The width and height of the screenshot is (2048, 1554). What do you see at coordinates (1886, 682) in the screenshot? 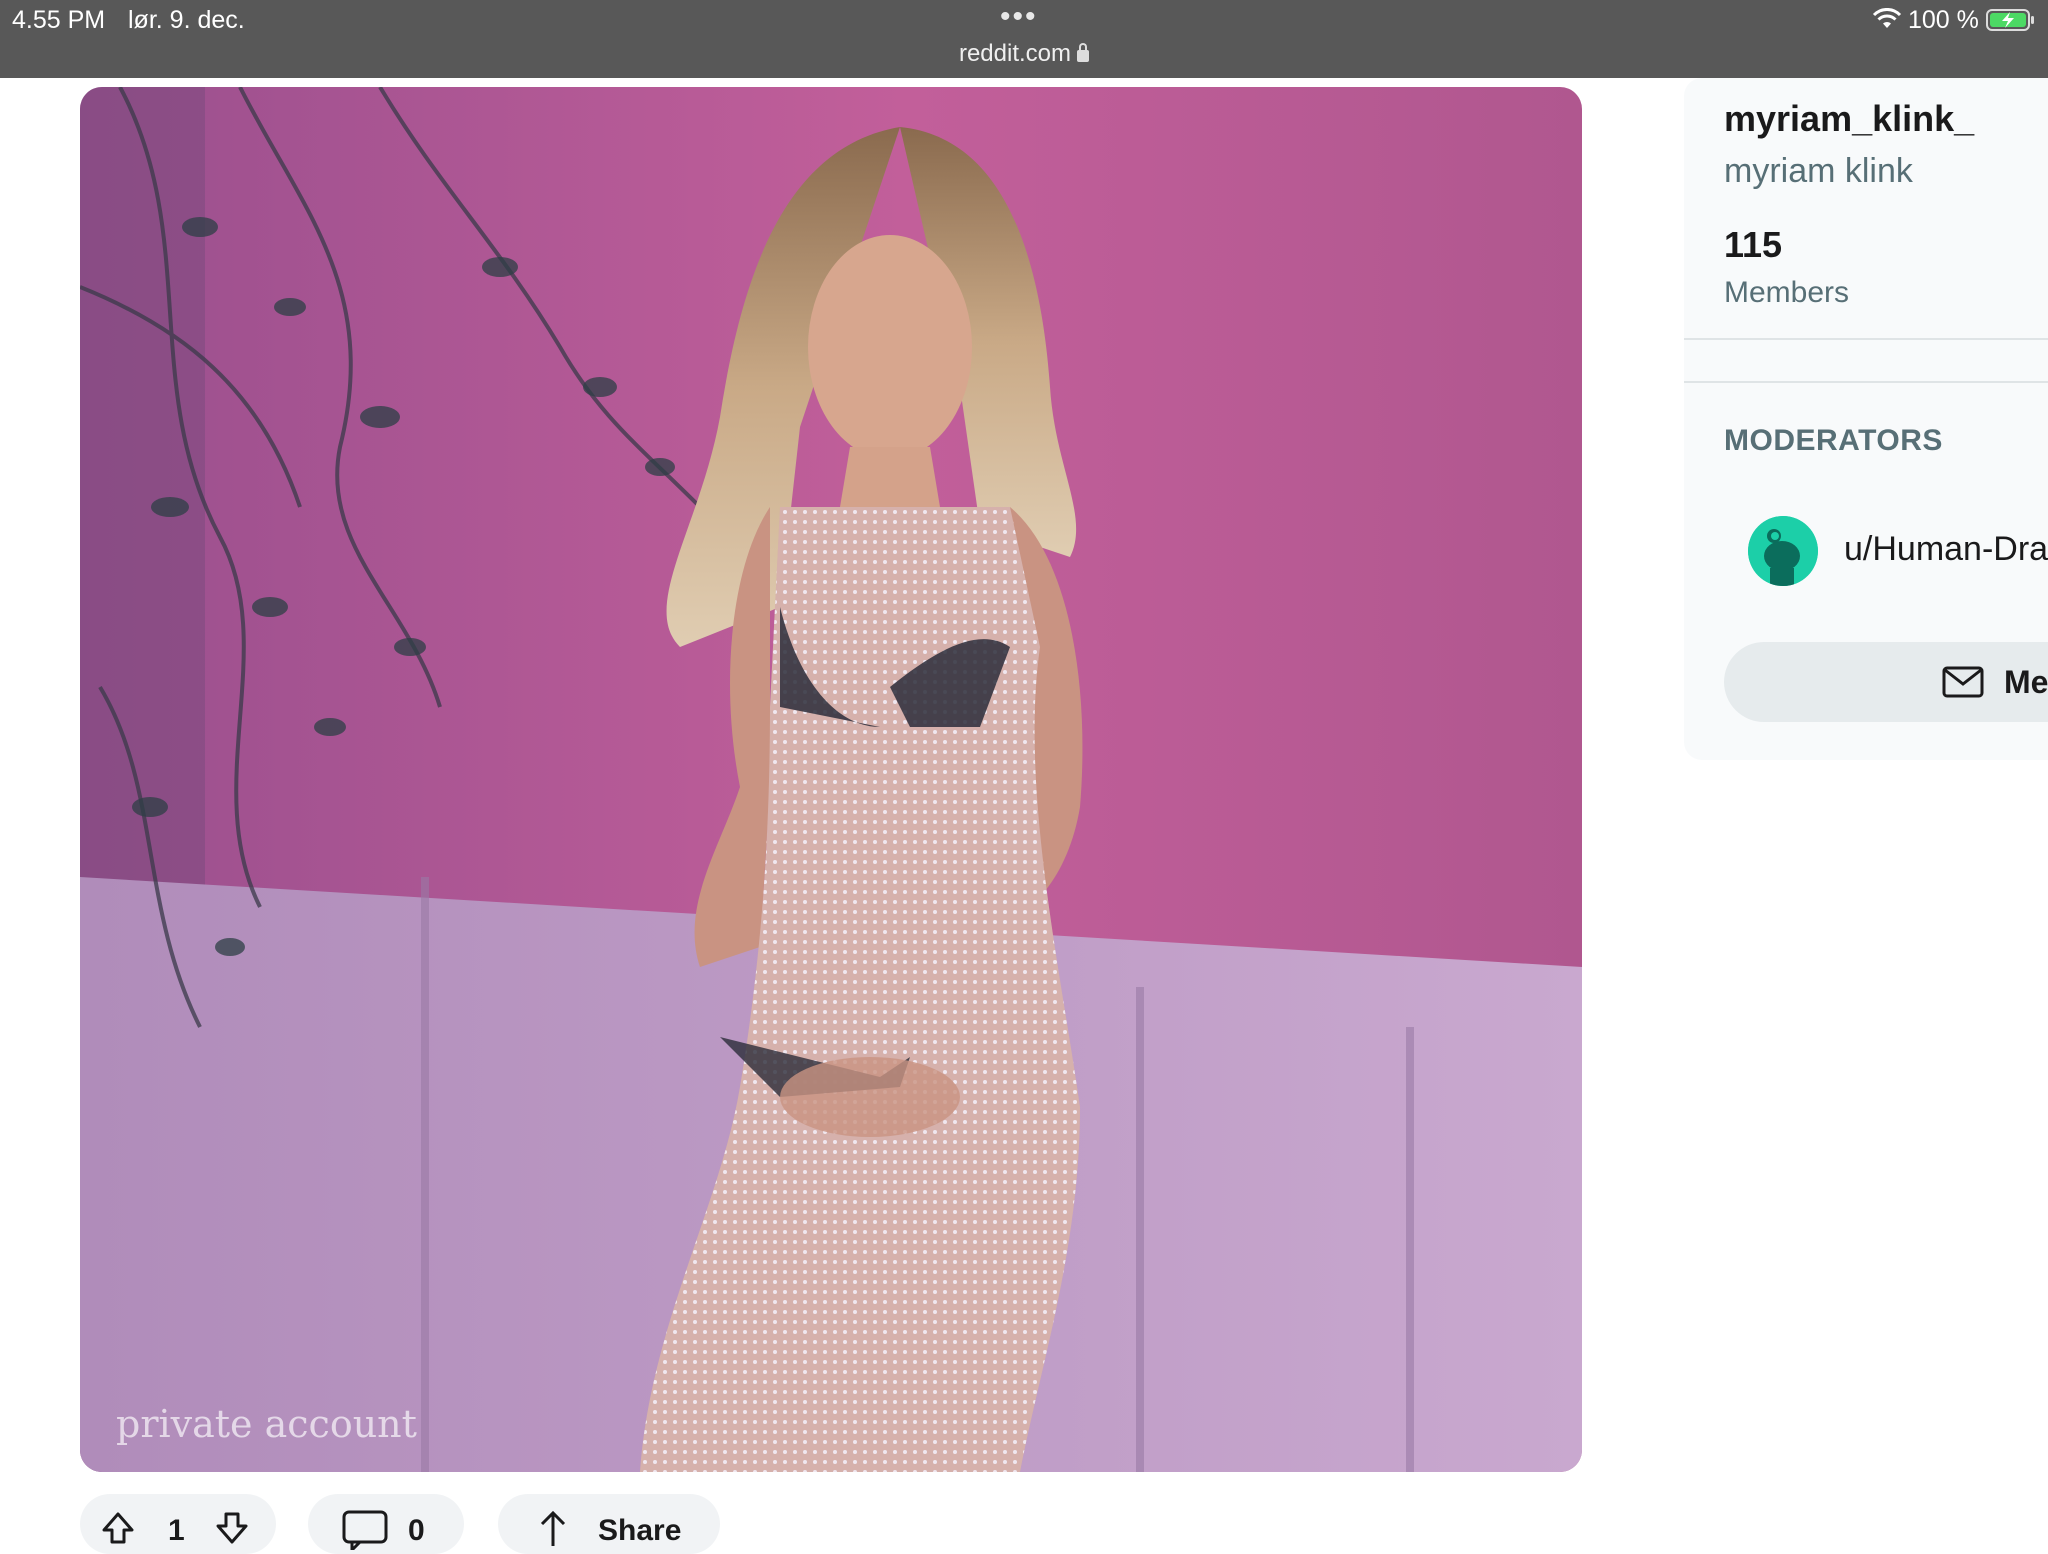
I see `message-mods-button: Me` at bounding box center [1886, 682].